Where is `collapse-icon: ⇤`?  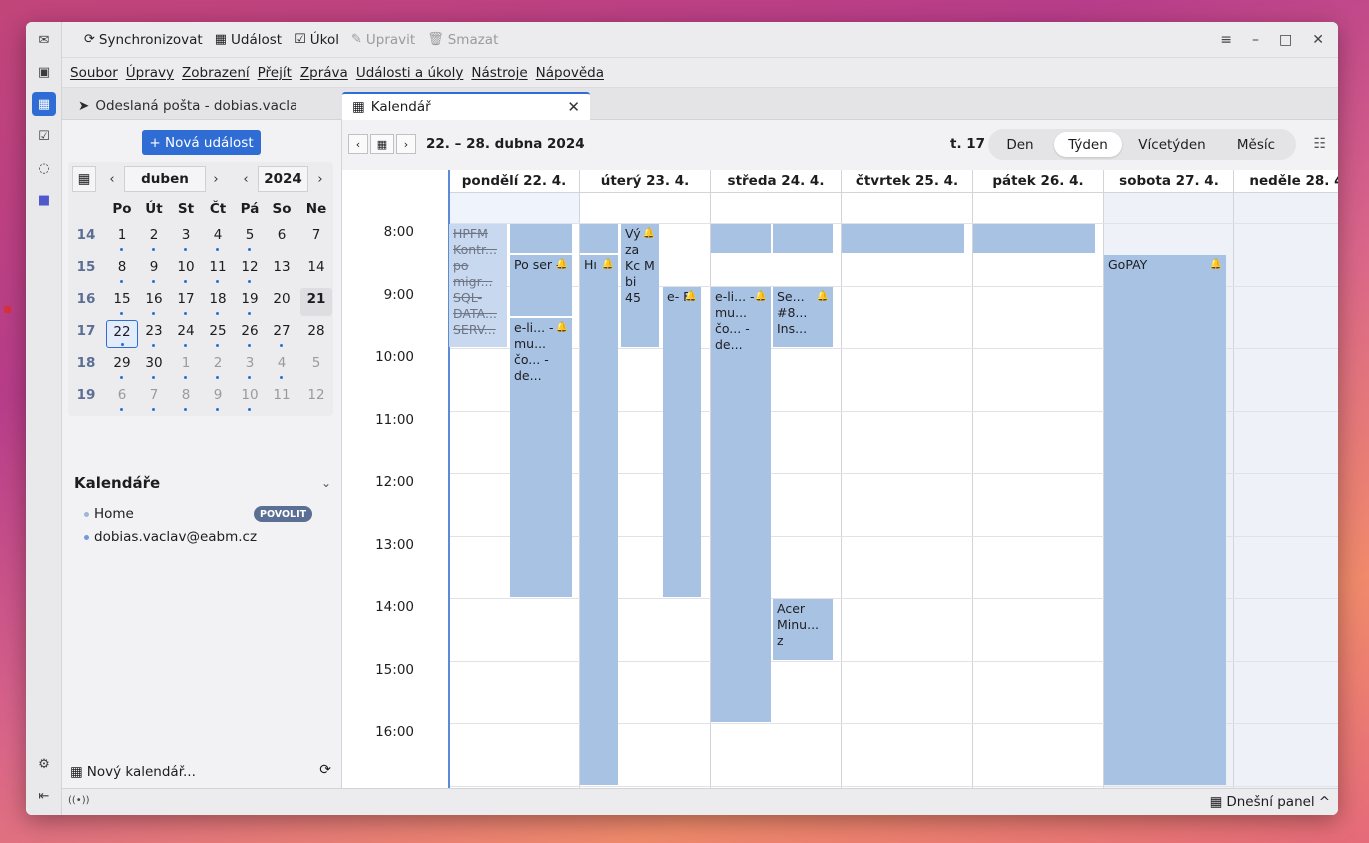
collapse-icon: ⇤ is located at coordinates (44, 796).